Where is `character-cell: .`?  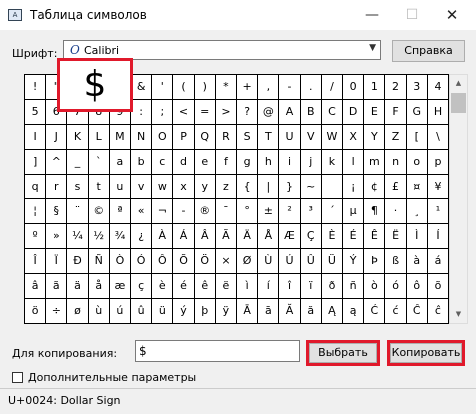 character-cell: . is located at coordinates (311, 87).